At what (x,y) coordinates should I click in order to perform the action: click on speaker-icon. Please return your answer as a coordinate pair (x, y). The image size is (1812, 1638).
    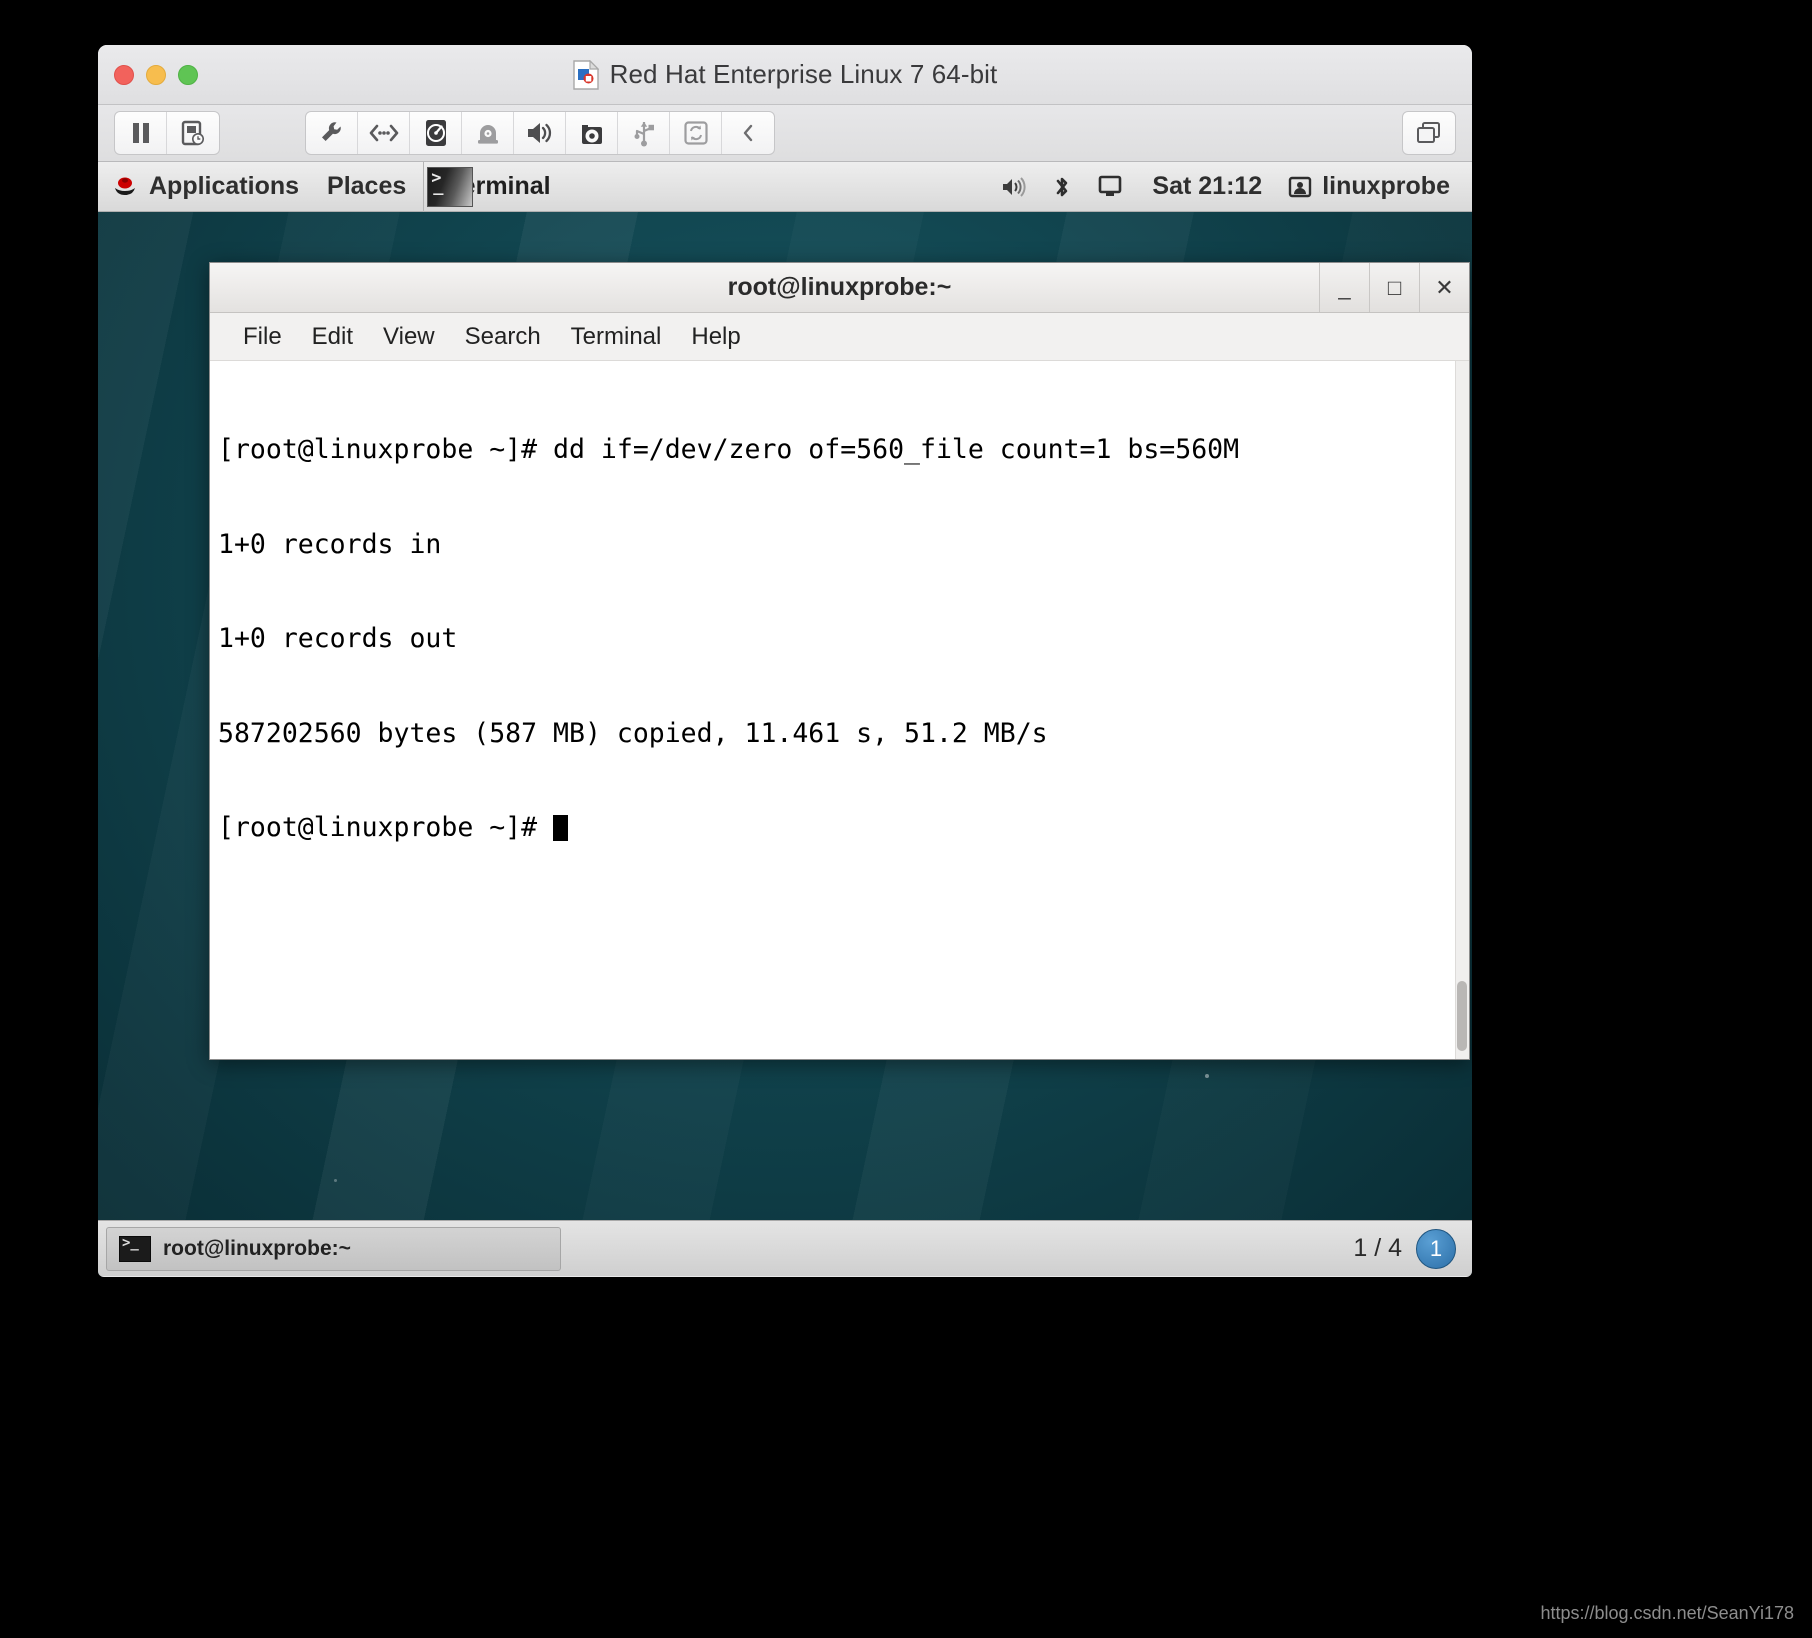
    Looking at the image, I should click on (539, 133).